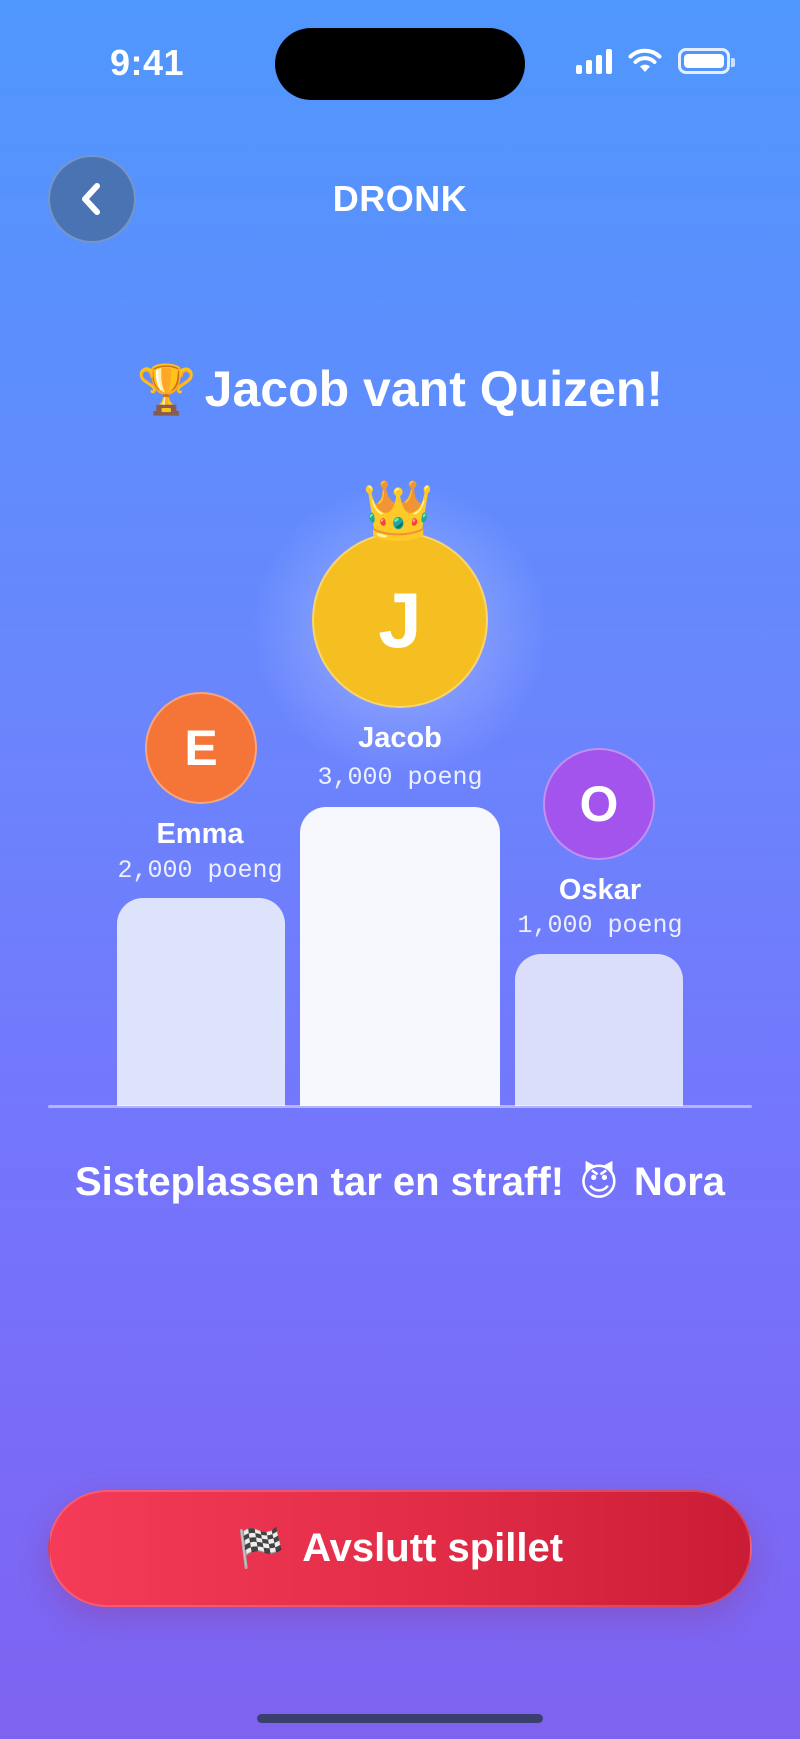  Describe the element at coordinates (600, 890) in the screenshot. I see `third-place-name: Oskar` at that location.